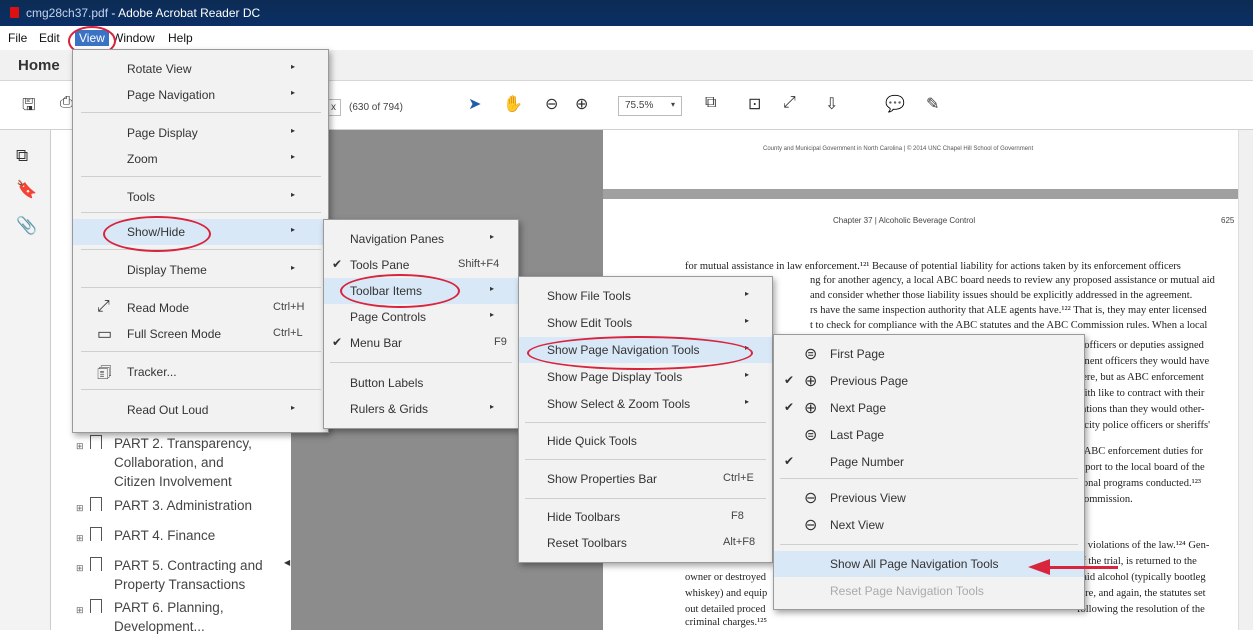  Describe the element at coordinates (811, 435) in the screenshot. I see `last-page-icon: ⊜` at that location.